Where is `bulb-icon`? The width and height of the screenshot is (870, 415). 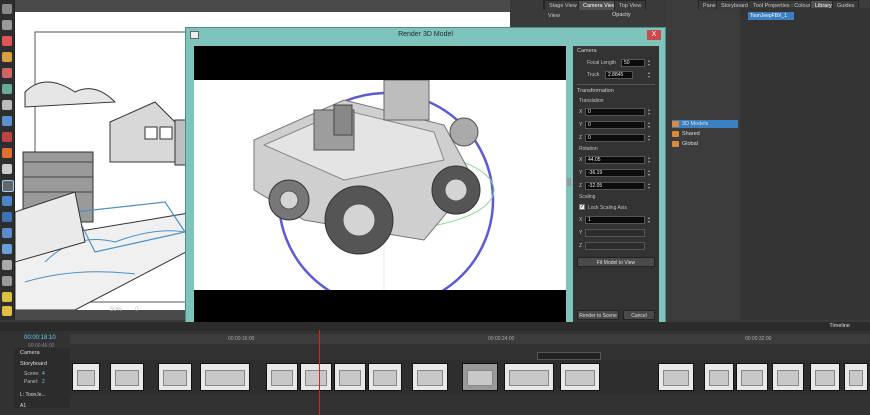
bulb-icon is located at coordinates (7, 311).